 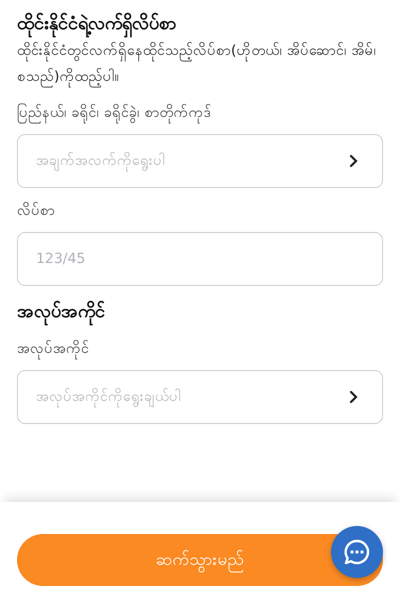 I want to click on field-label: အလုပ်အကိုင်, so click(x=200, y=349).